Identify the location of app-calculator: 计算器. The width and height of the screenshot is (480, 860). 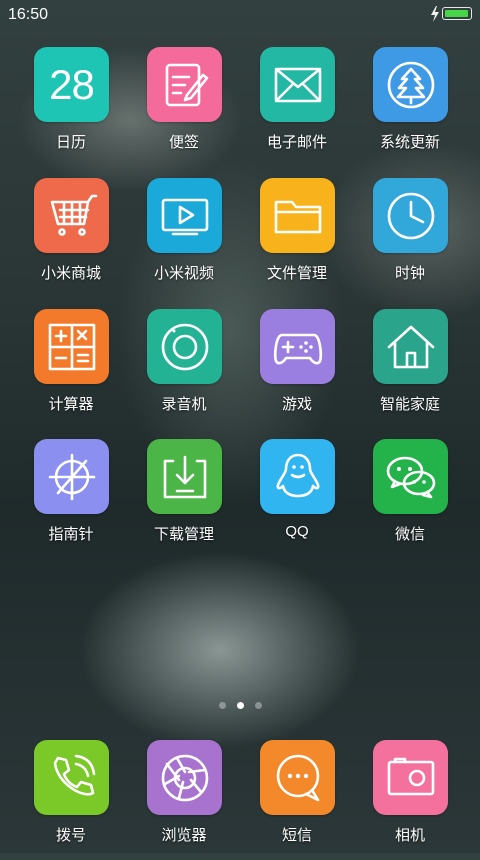
(71, 369).